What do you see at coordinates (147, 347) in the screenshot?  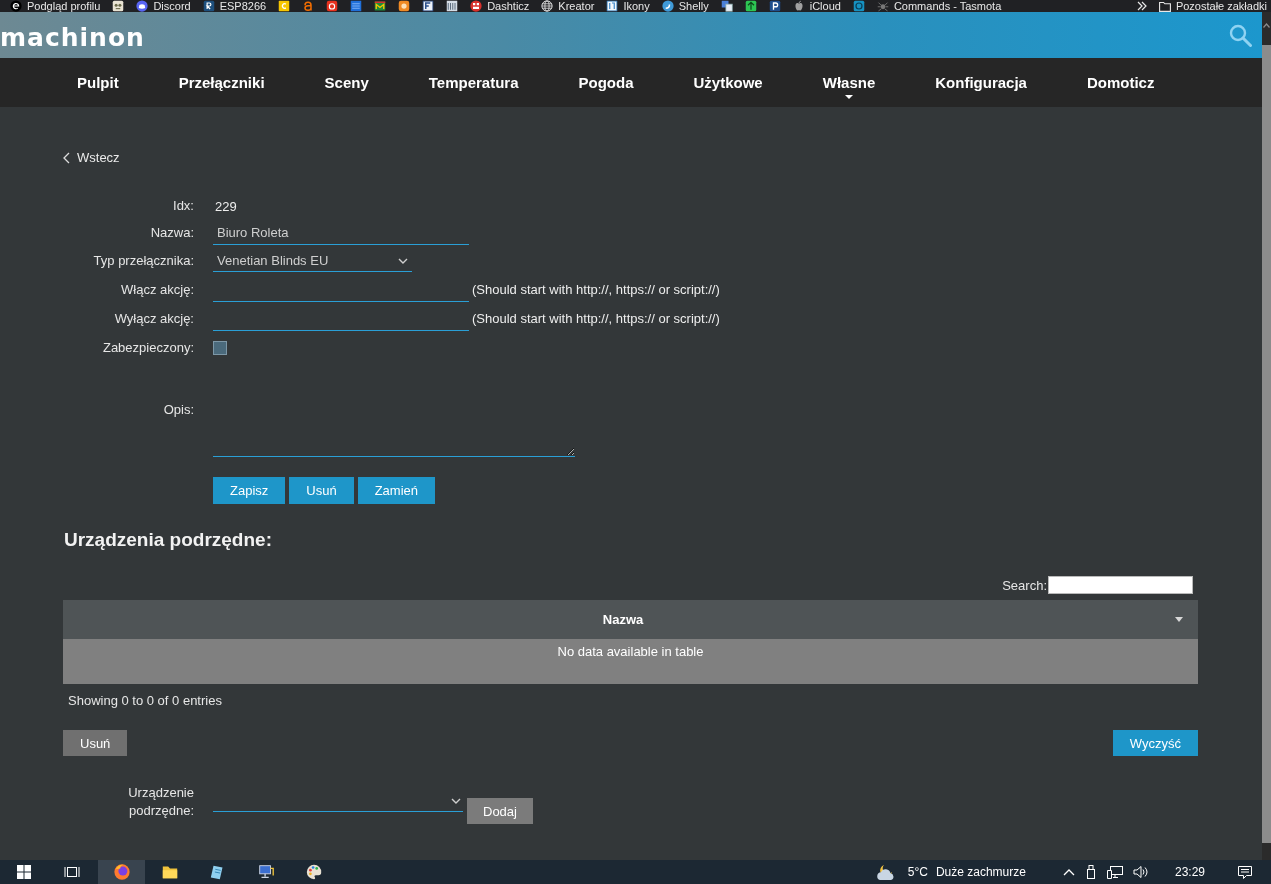 I see `field-label: Zabezpieczony:` at bounding box center [147, 347].